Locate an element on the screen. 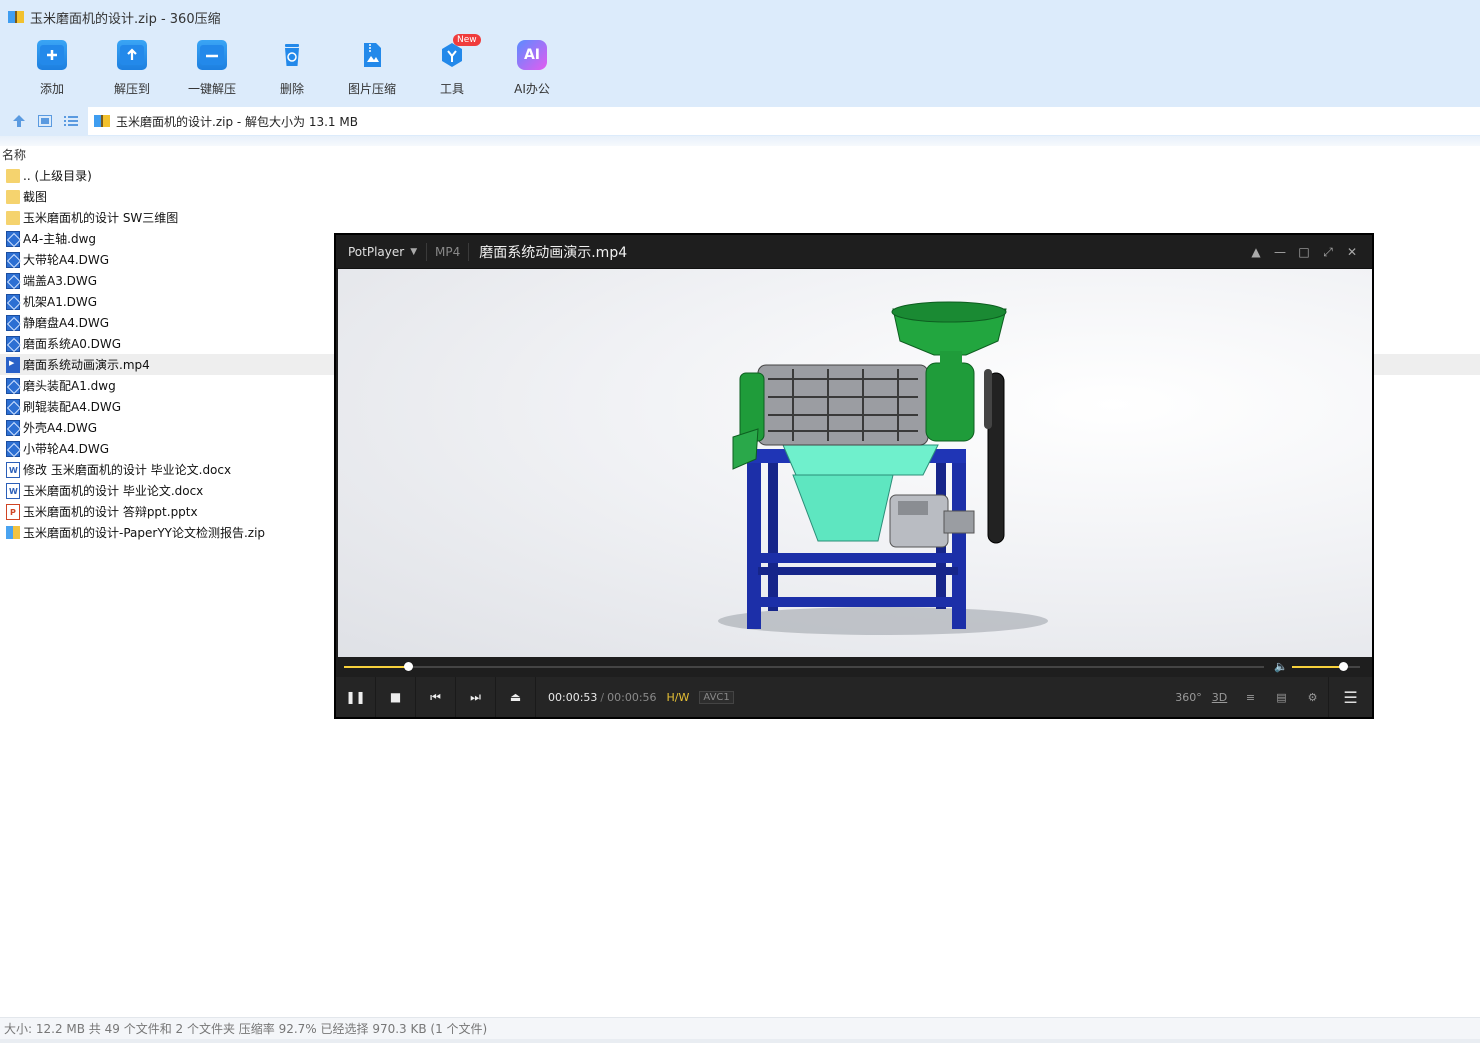 This screenshot has height=1043, width=1480. file-name: 大带轮A4.DWG is located at coordinates (66, 260).